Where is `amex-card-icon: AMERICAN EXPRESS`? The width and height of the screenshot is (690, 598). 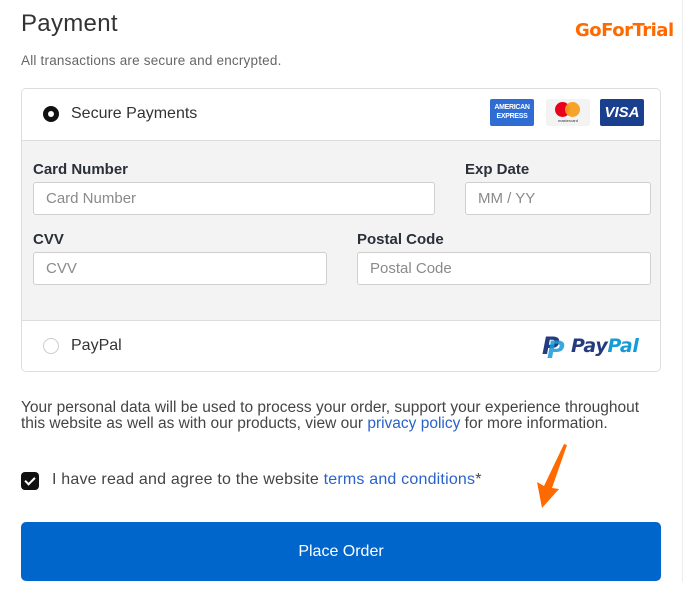
amex-card-icon: AMERICAN EXPRESS is located at coordinates (512, 112).